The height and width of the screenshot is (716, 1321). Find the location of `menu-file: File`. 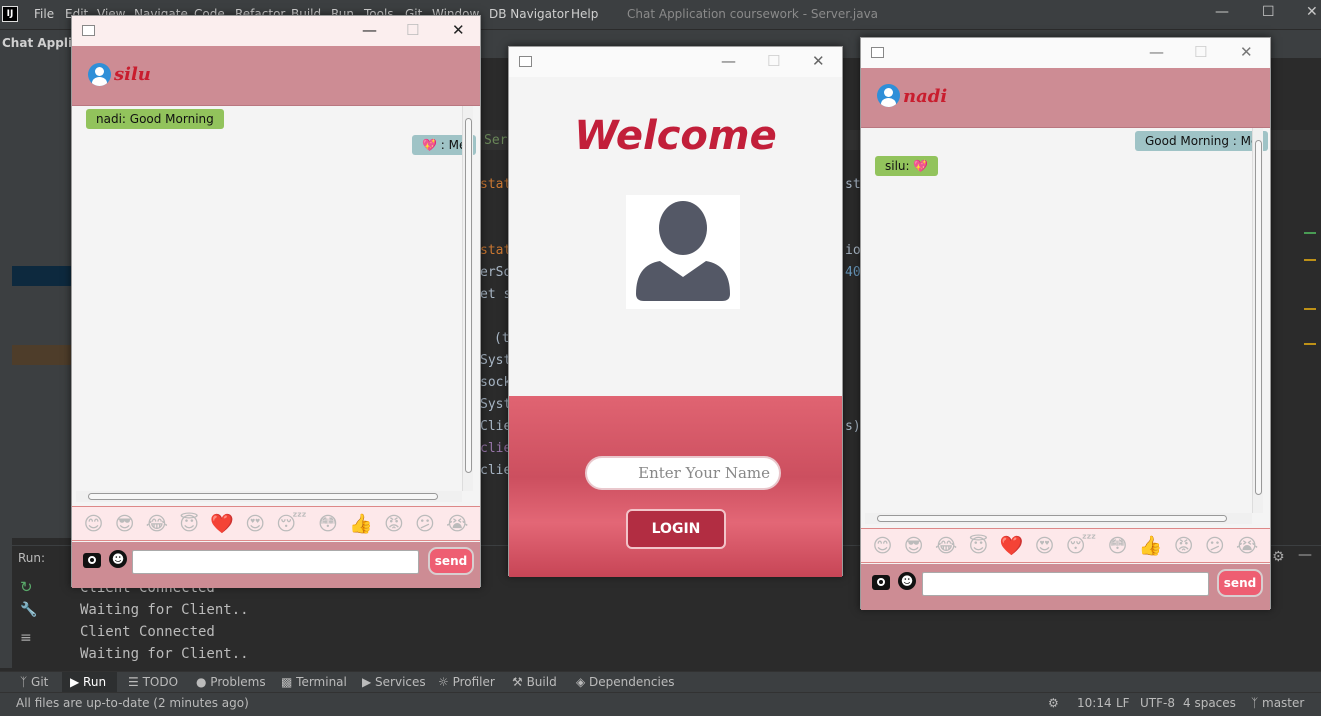

menu-file: File is located at coordinates (44, 14).